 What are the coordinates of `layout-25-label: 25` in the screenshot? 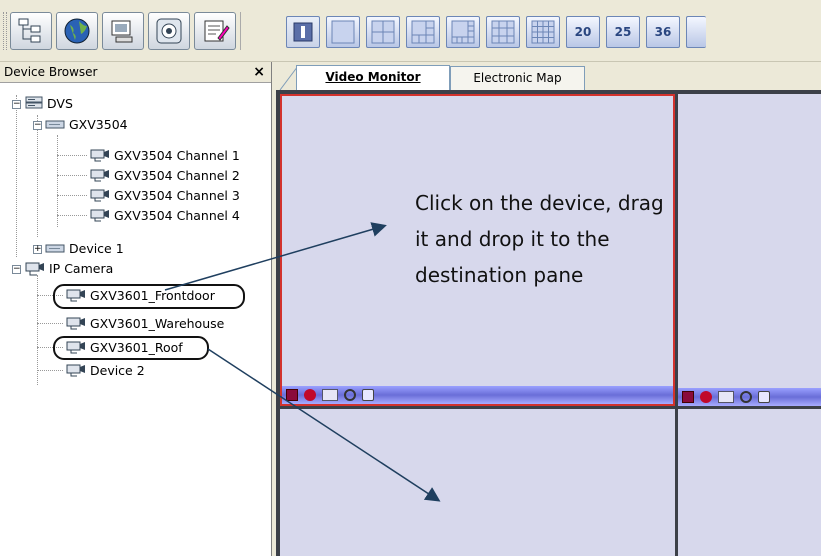 It's located at (623, 32).